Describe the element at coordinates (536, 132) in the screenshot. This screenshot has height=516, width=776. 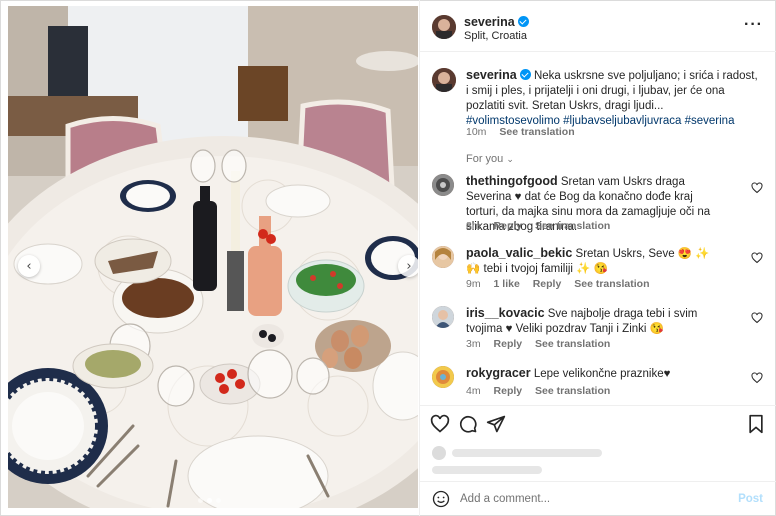
I see `caption-see-translation: See translation` at that location.